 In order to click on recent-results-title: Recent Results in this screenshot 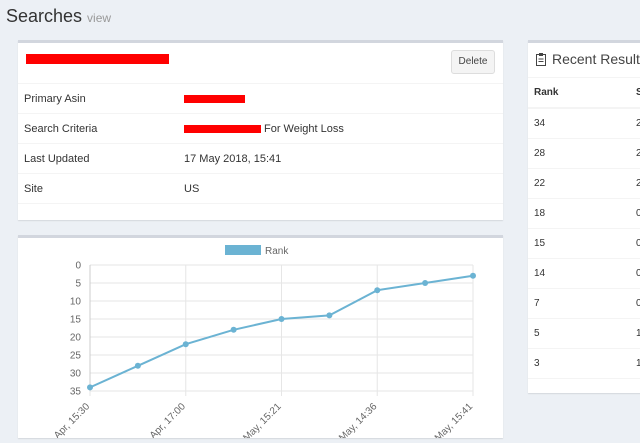, I will do `click(596, 59)`.